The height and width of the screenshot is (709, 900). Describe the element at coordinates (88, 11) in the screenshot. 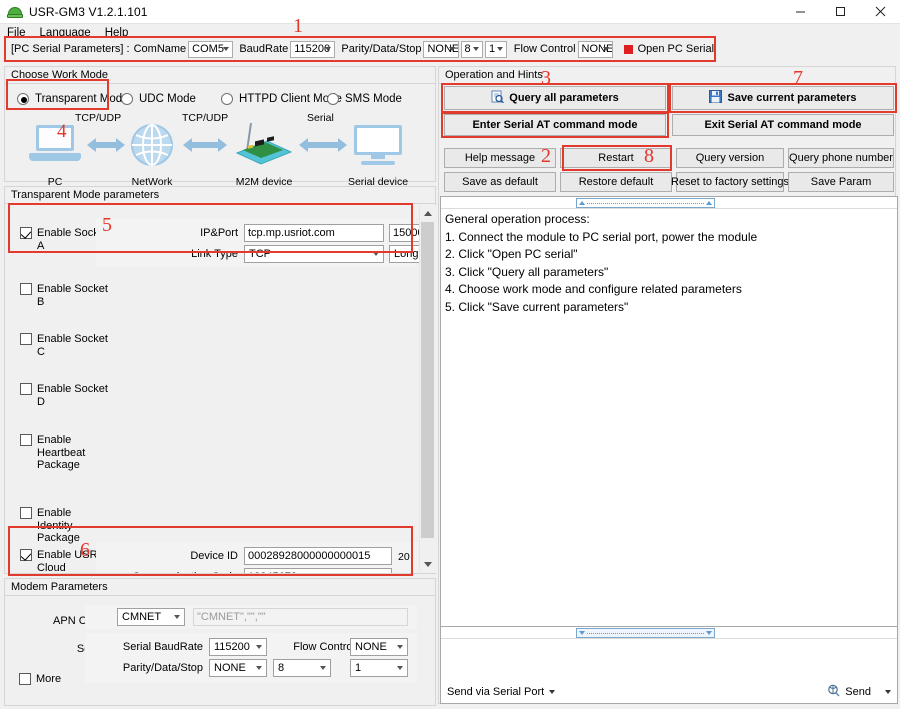

I see `window-title: USR-GM3 V1.2.1.101` at that location.